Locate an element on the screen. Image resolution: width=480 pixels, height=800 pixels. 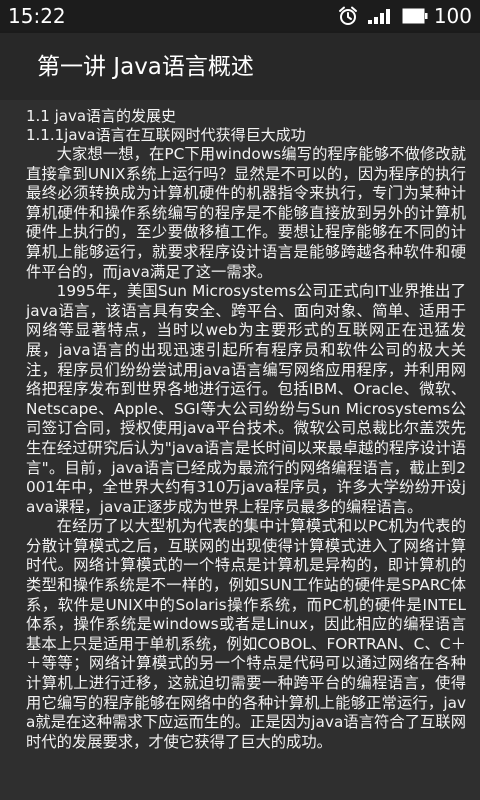
app-bar: 第一讲 Java语言概述 is located at coordinates (240, 66).